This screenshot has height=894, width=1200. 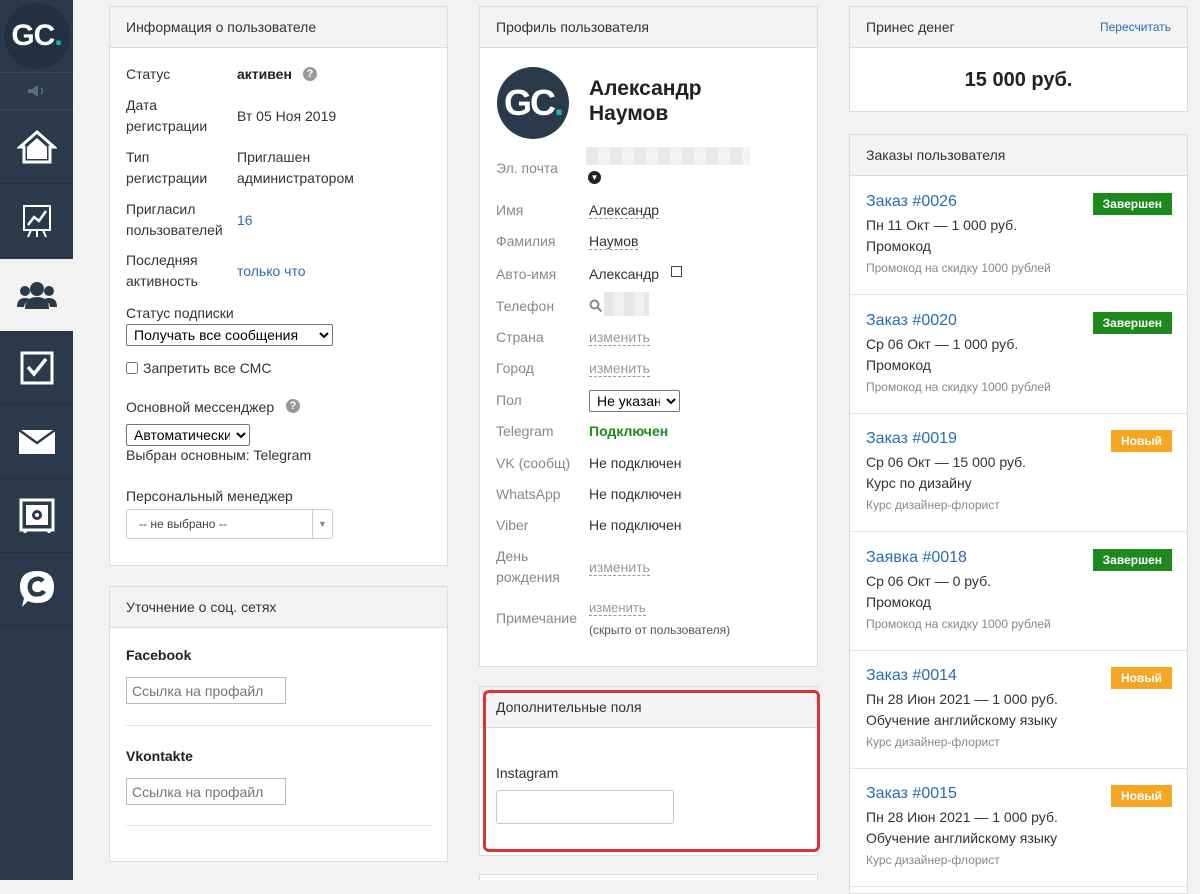 I want to click on nav-chat, so click(x=36, y=589).